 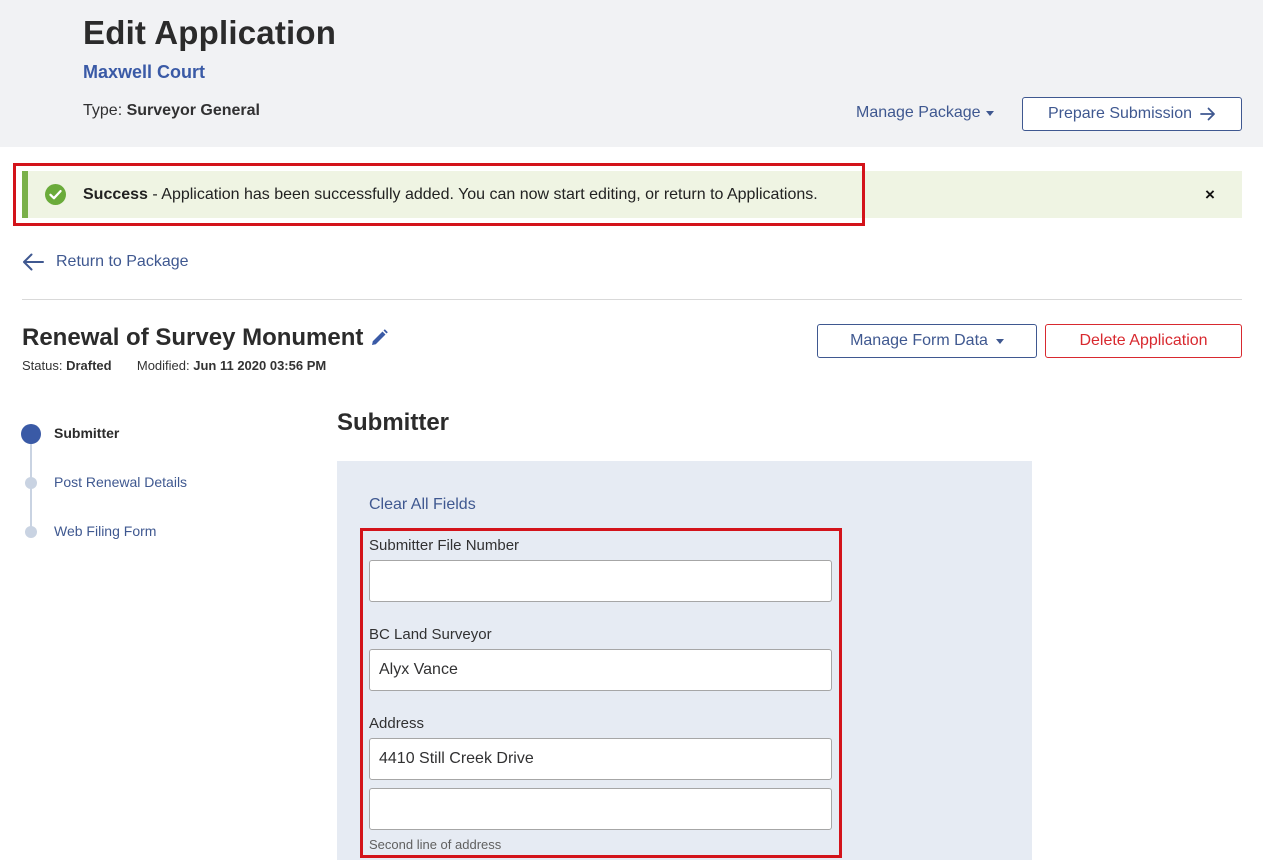 What do you see at coordinates (600, 581) in the screenshot?
I see `file-number-input` at bounding box center [600, 581].